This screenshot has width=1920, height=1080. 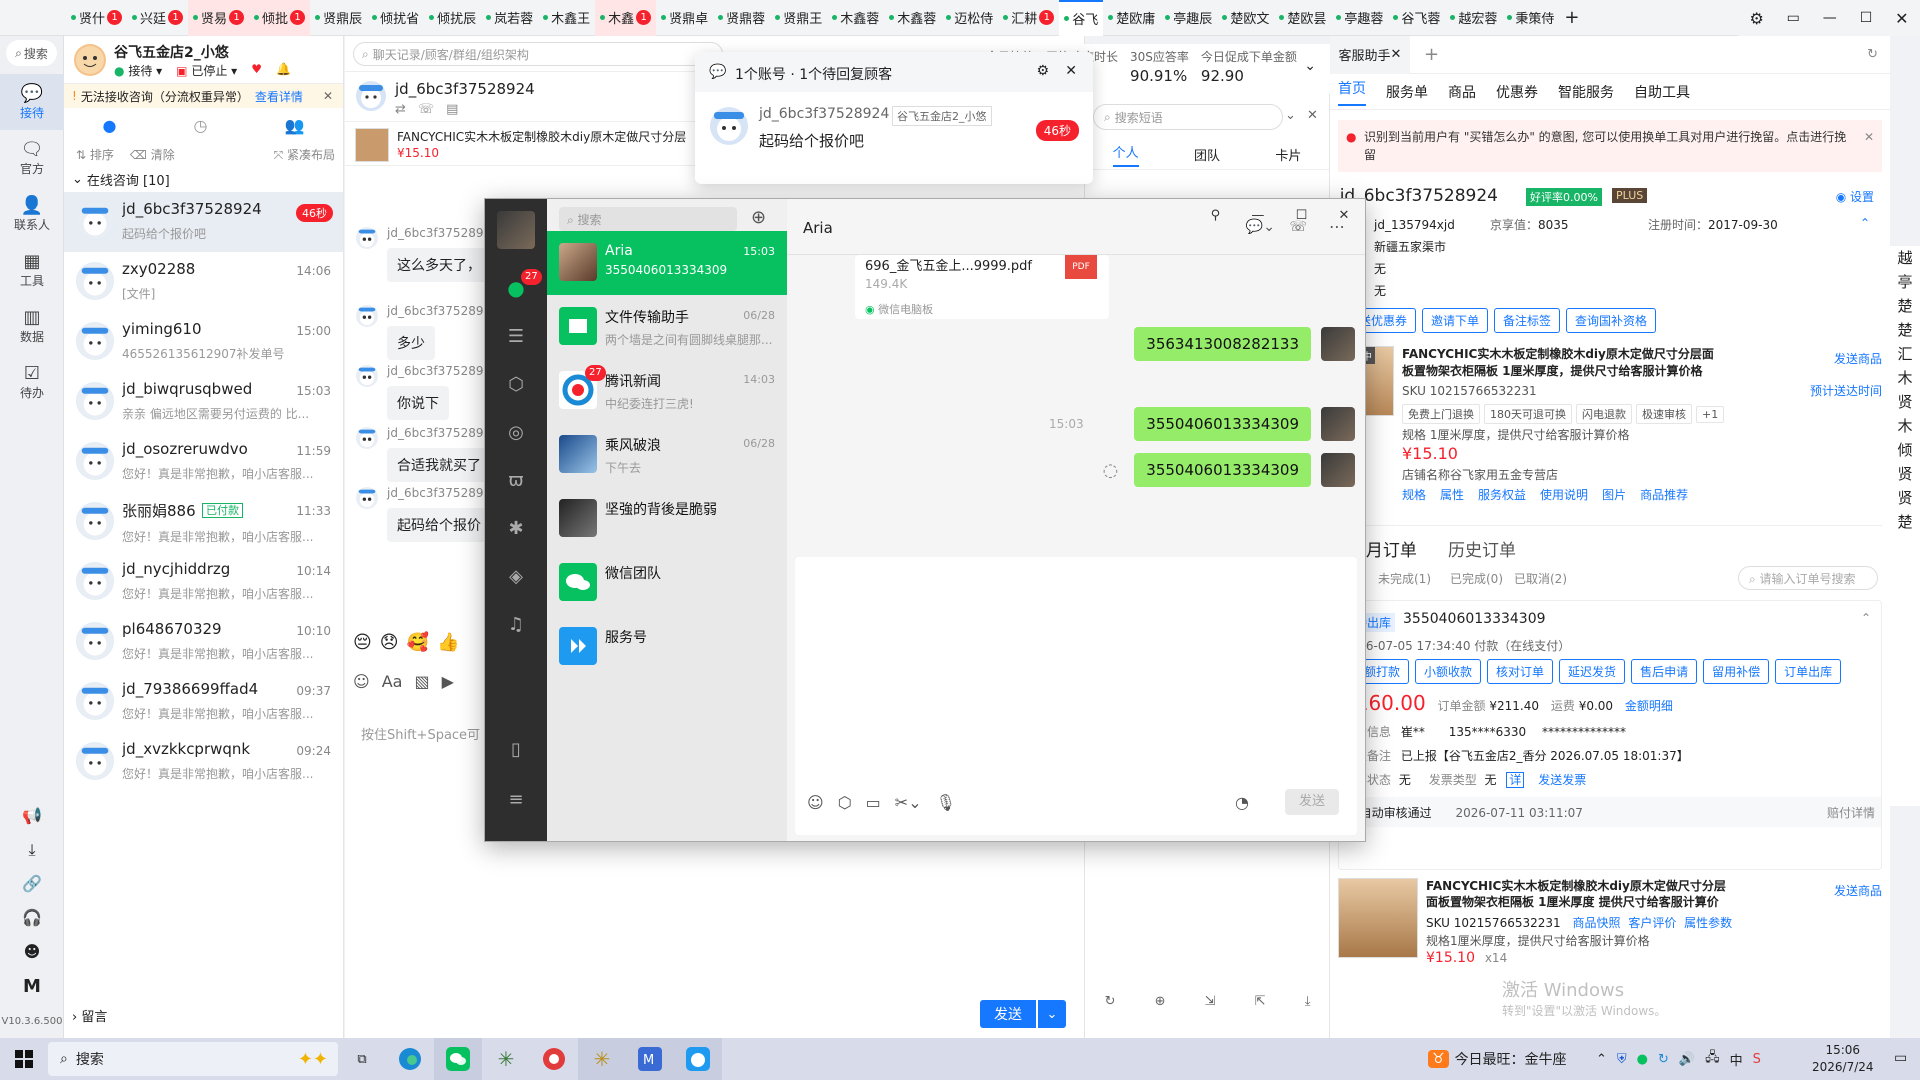 What do you see at coordinates (32, 993) in the screenshot?
I see `m-logo-icon: M` at bounding box center [32, 993].